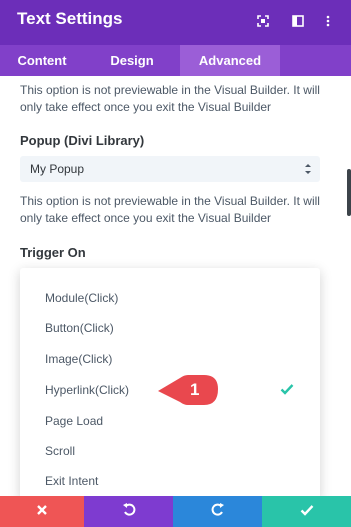 The image size is (351, 527). I want to click on selected-check-icon, so click(287, 391).